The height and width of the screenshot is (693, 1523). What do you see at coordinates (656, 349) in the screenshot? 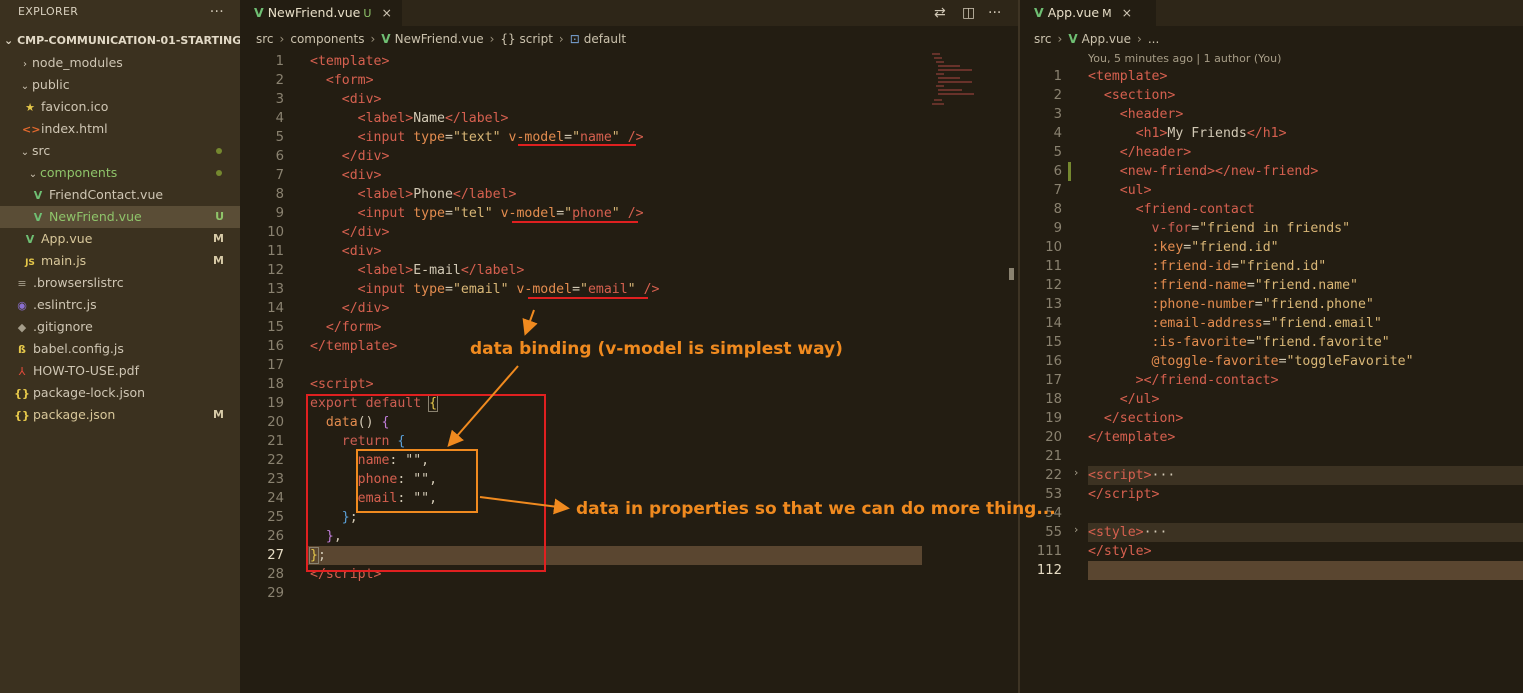
I see `annotation-data-binding: data binding (v-model is simplest way)` at bounding box center [656, 349].